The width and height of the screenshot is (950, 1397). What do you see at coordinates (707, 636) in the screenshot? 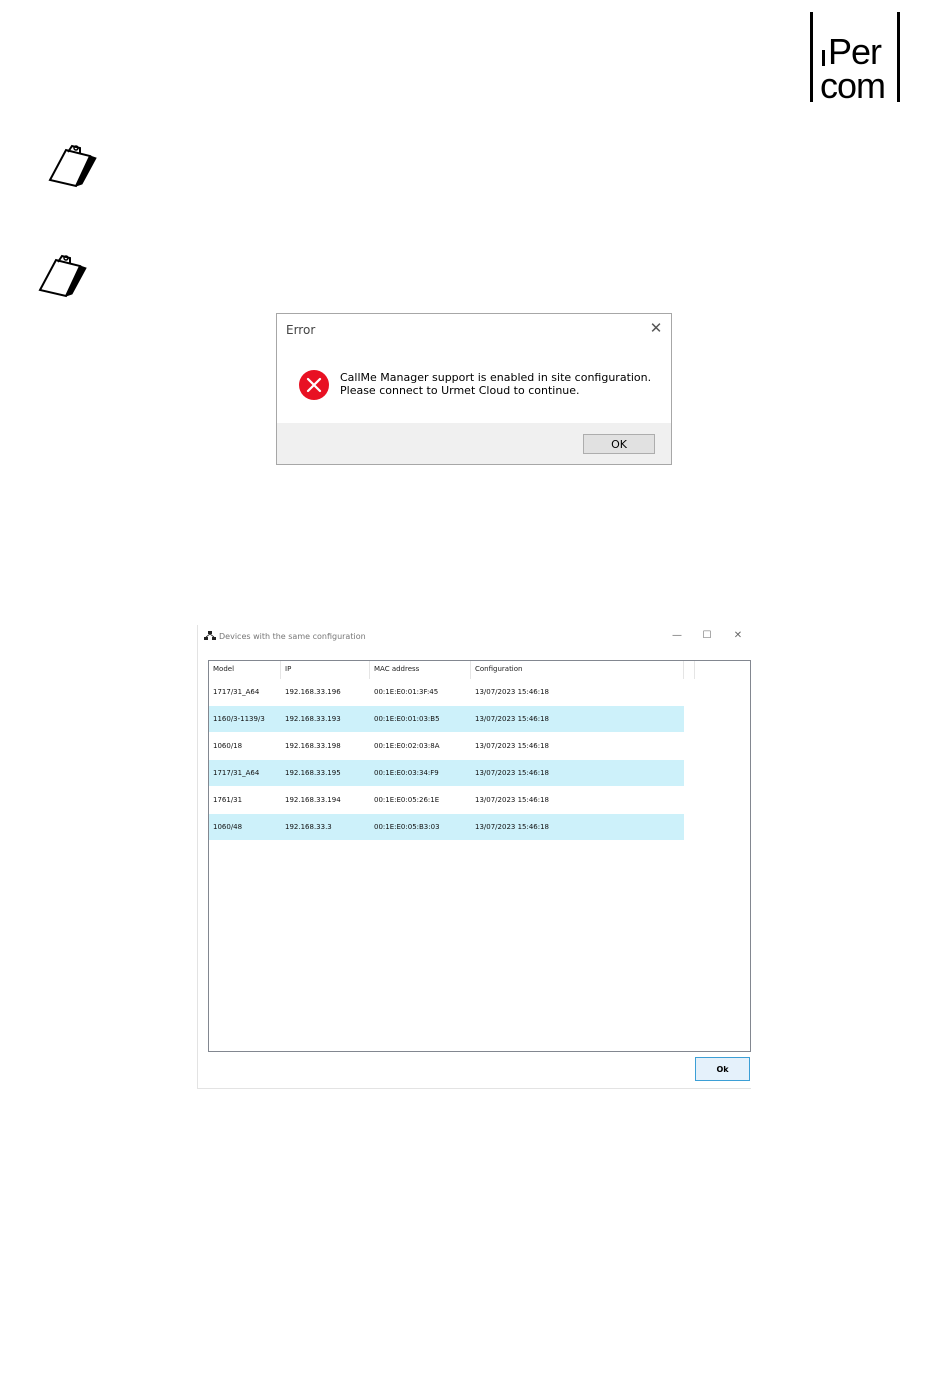
I see `maximize-icon: ☐` at bounding box center [707, 636].